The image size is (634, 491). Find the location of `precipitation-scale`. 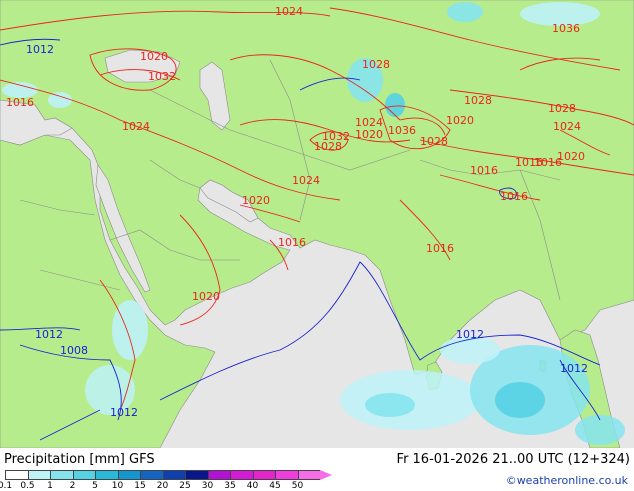

precipitation-scale is located at coordinates (168, 475).